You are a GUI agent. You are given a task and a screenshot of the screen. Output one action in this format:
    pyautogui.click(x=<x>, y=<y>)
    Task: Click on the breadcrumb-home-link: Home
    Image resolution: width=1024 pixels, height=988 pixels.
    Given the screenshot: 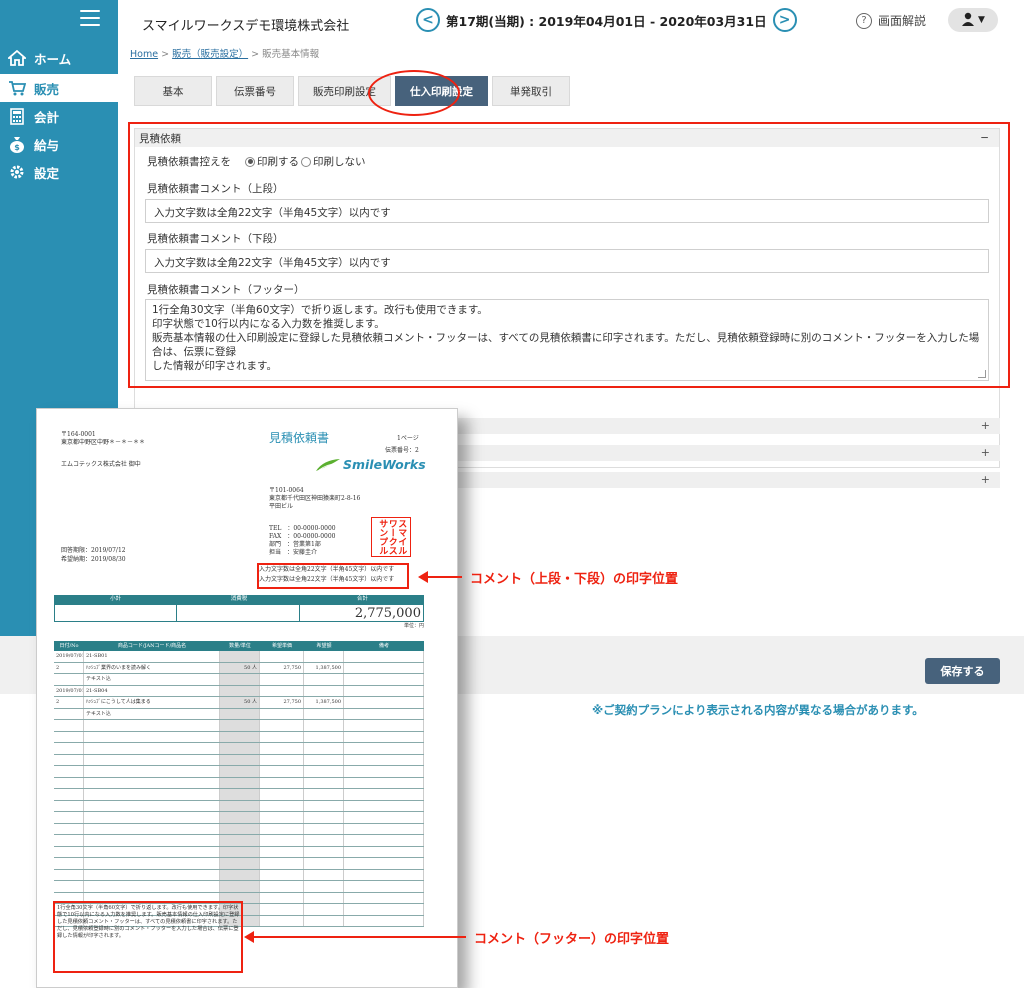 What is the action you would take?
    pyautogui.click(x=144, y=54)
    